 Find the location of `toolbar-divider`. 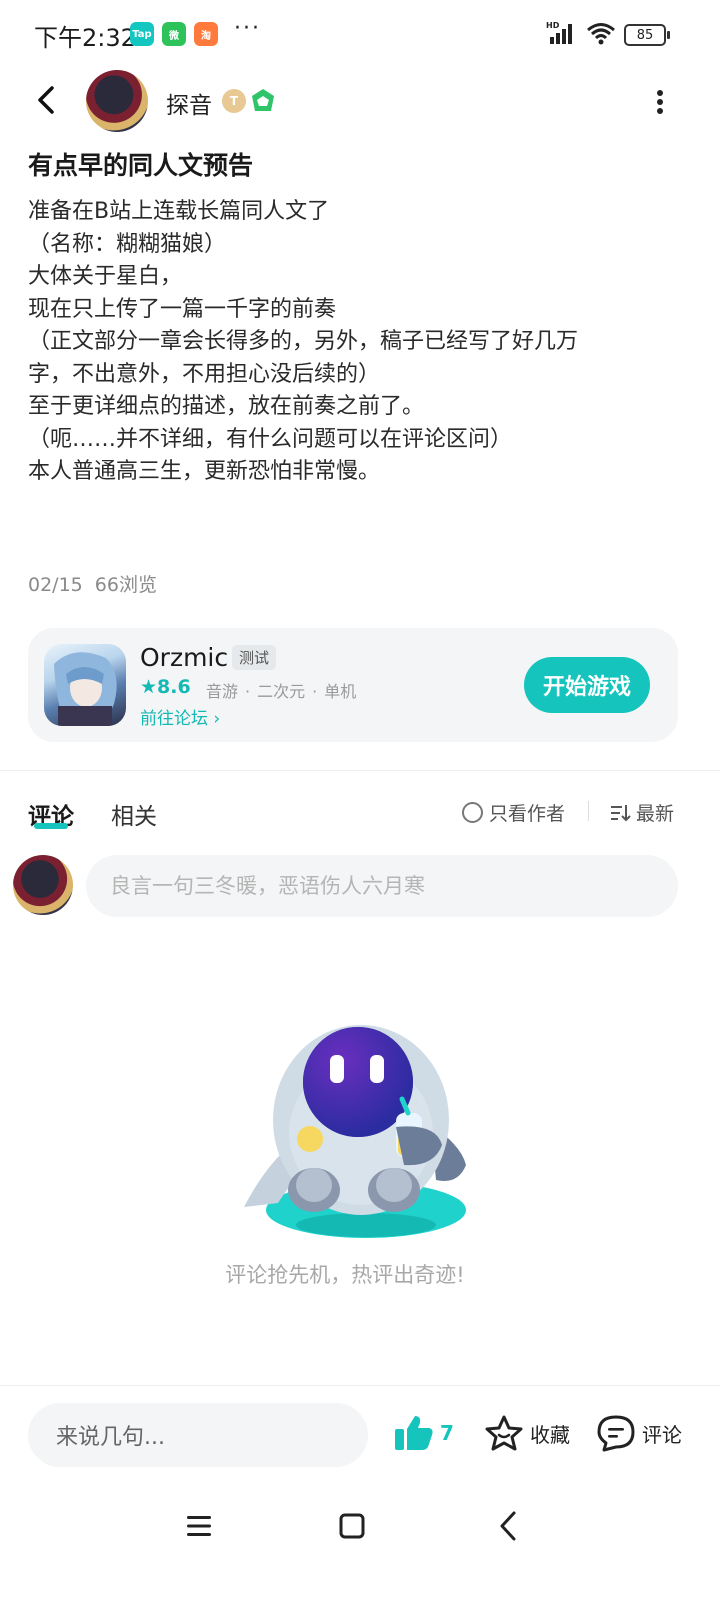

toolbar-divider is located at coordinates (588, 811).